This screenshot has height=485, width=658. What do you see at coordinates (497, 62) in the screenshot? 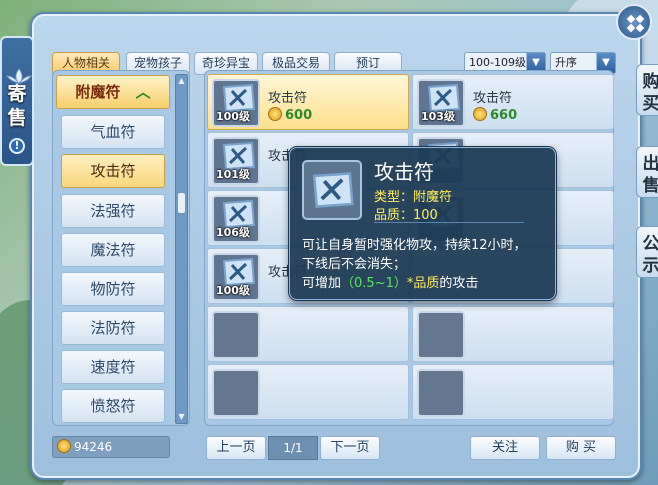
I see `level-filter-value: 100-109级` at bounding box center [497, 62].